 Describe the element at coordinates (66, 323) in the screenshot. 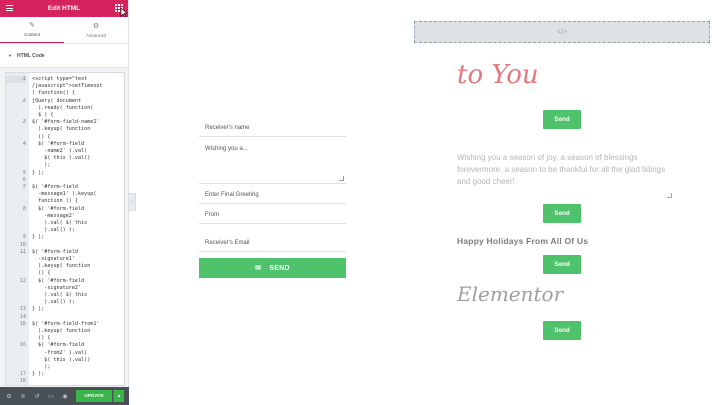

I see `code-text: $( '#form-field-from1'` at that location.